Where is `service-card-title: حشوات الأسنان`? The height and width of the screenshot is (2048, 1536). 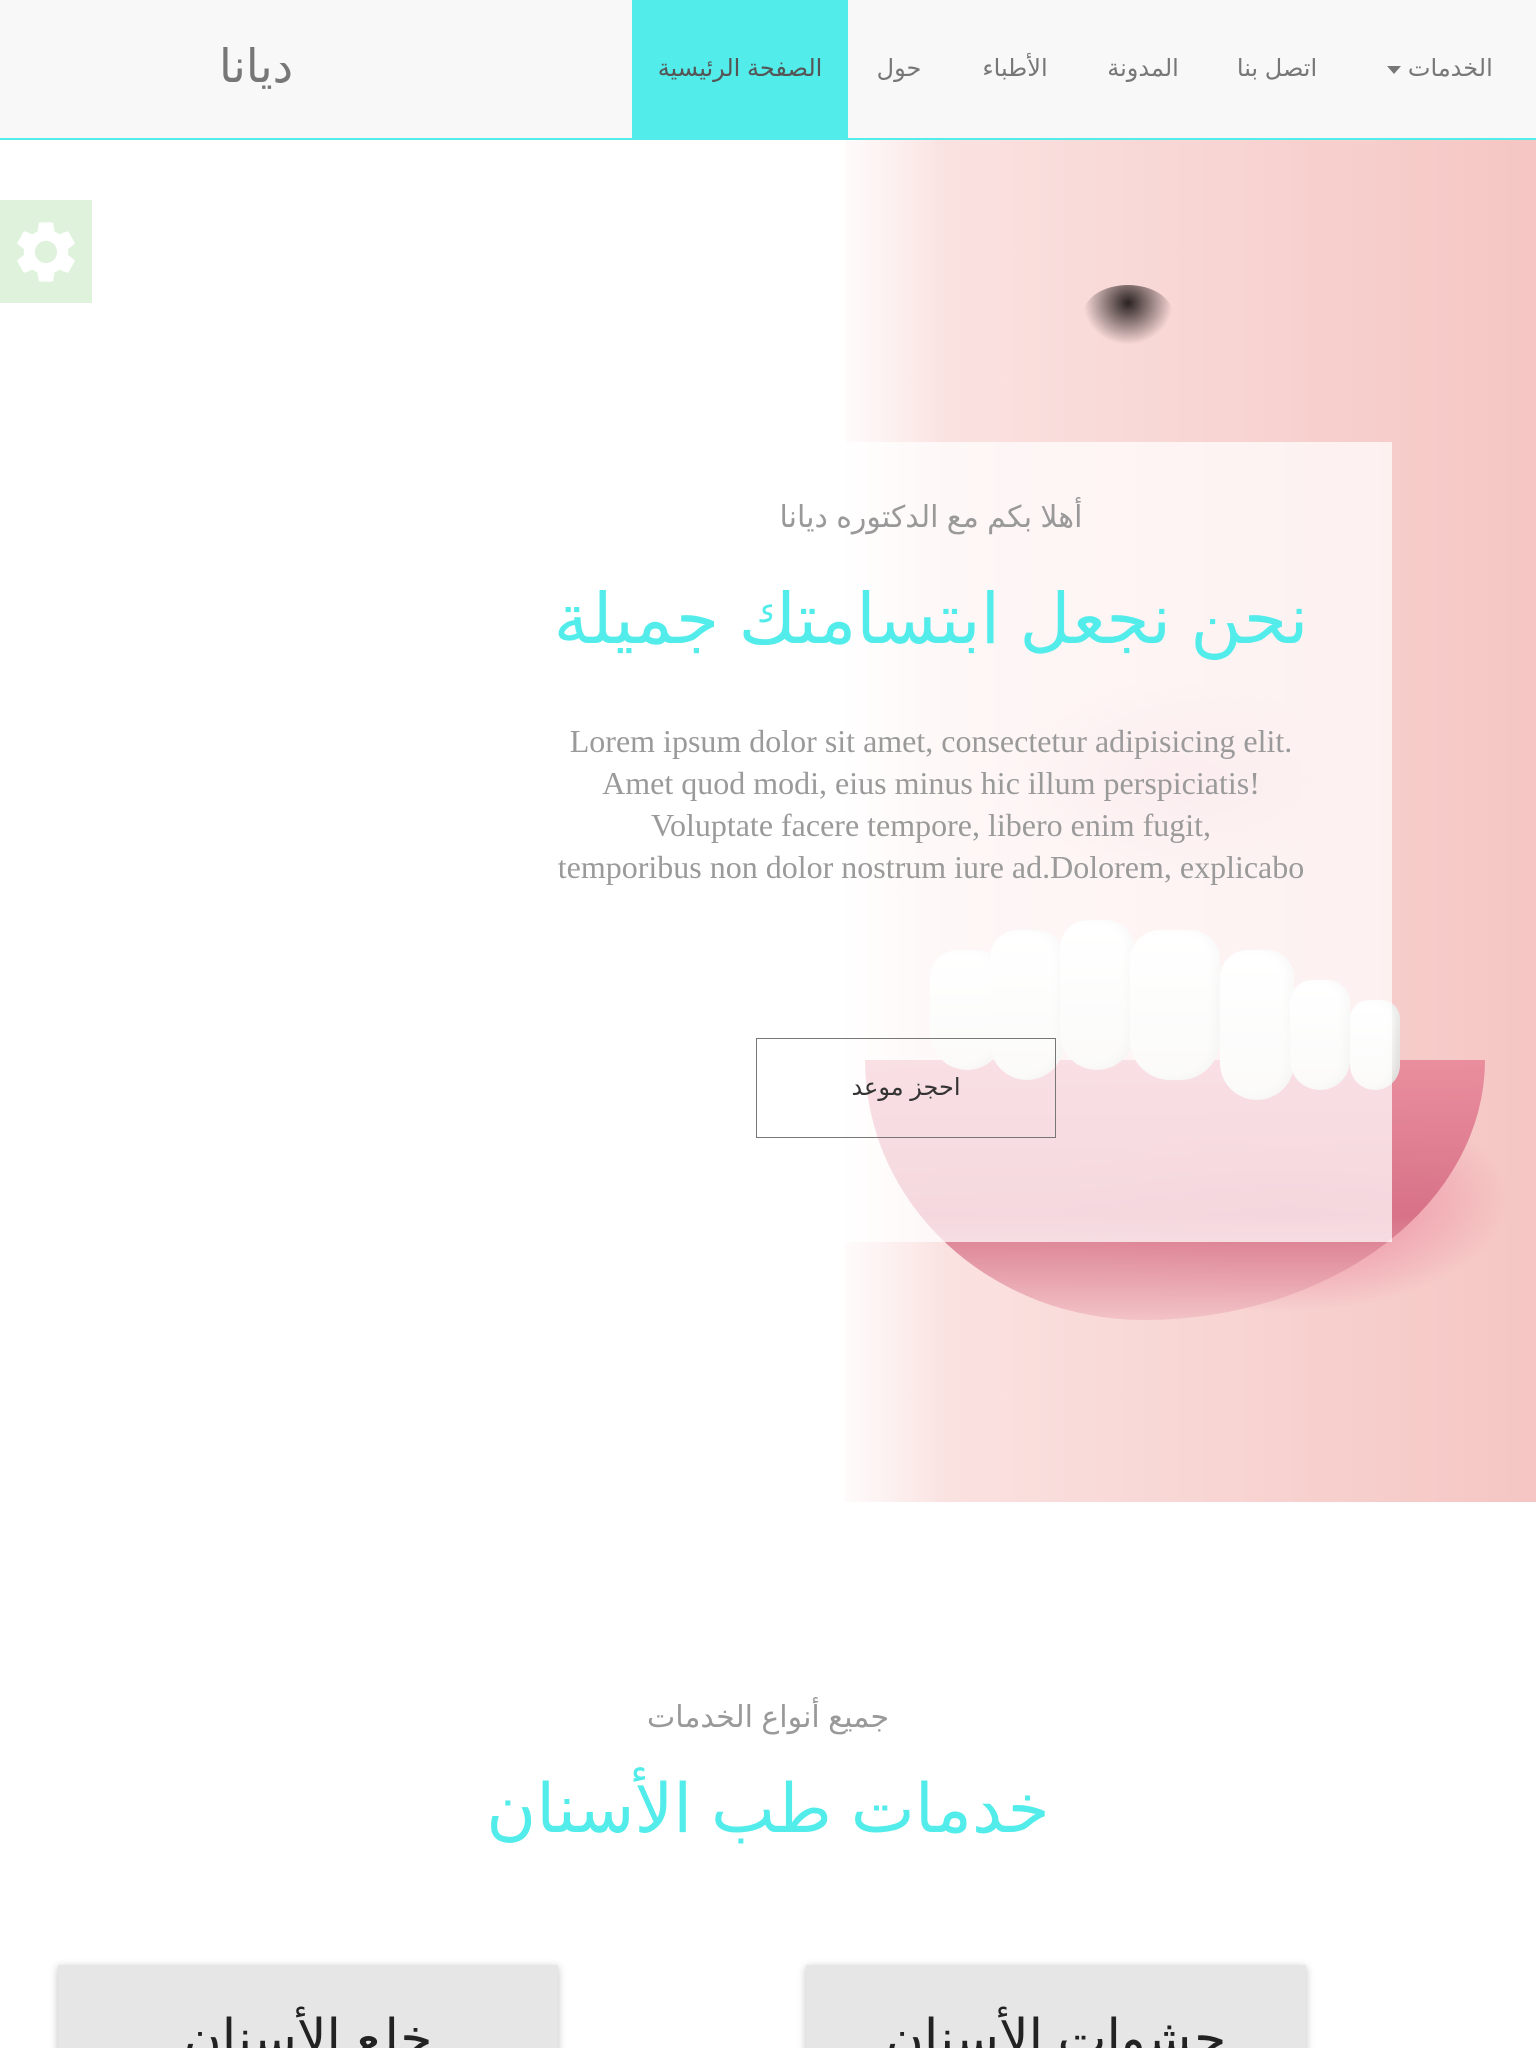
service-card-title: حشوات الأسنان is located at coordinates (1056, 2029).